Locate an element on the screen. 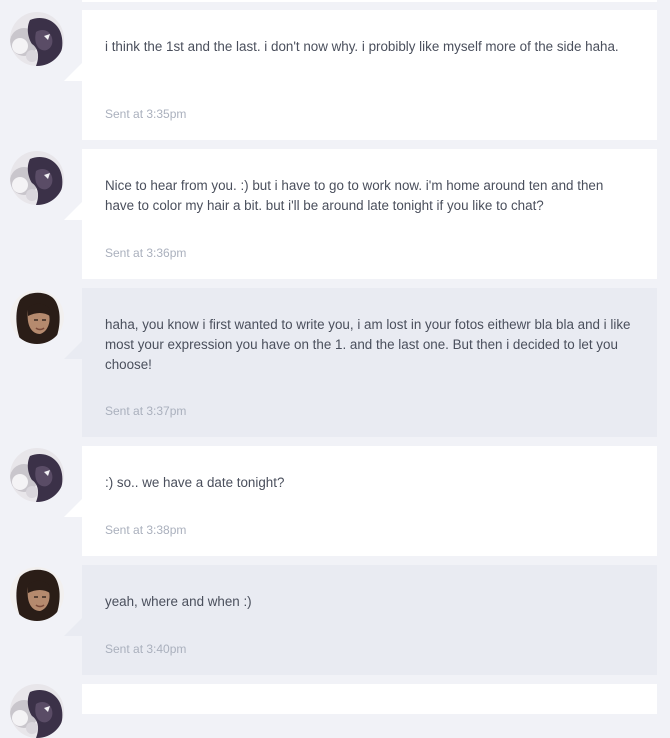 The image size is (670, 738). message-timestamp: Sent at 3:36pm is located at coordinates (146, 253).